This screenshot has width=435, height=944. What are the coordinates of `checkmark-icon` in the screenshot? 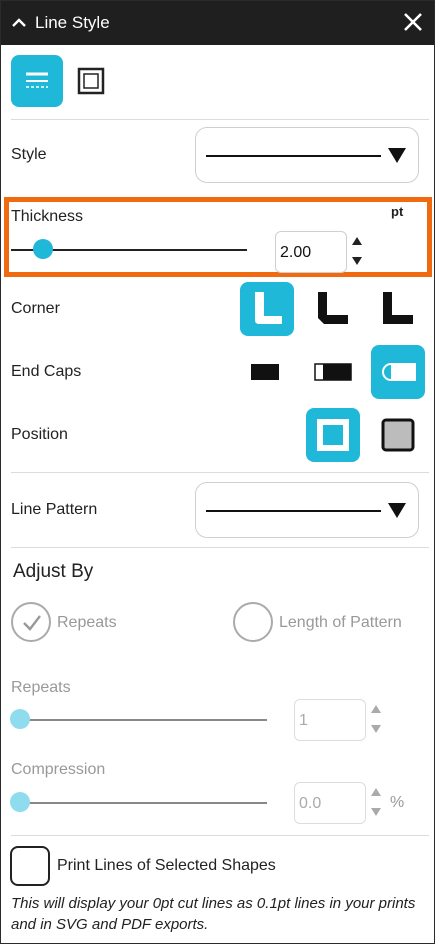 It's located at (32, 623).